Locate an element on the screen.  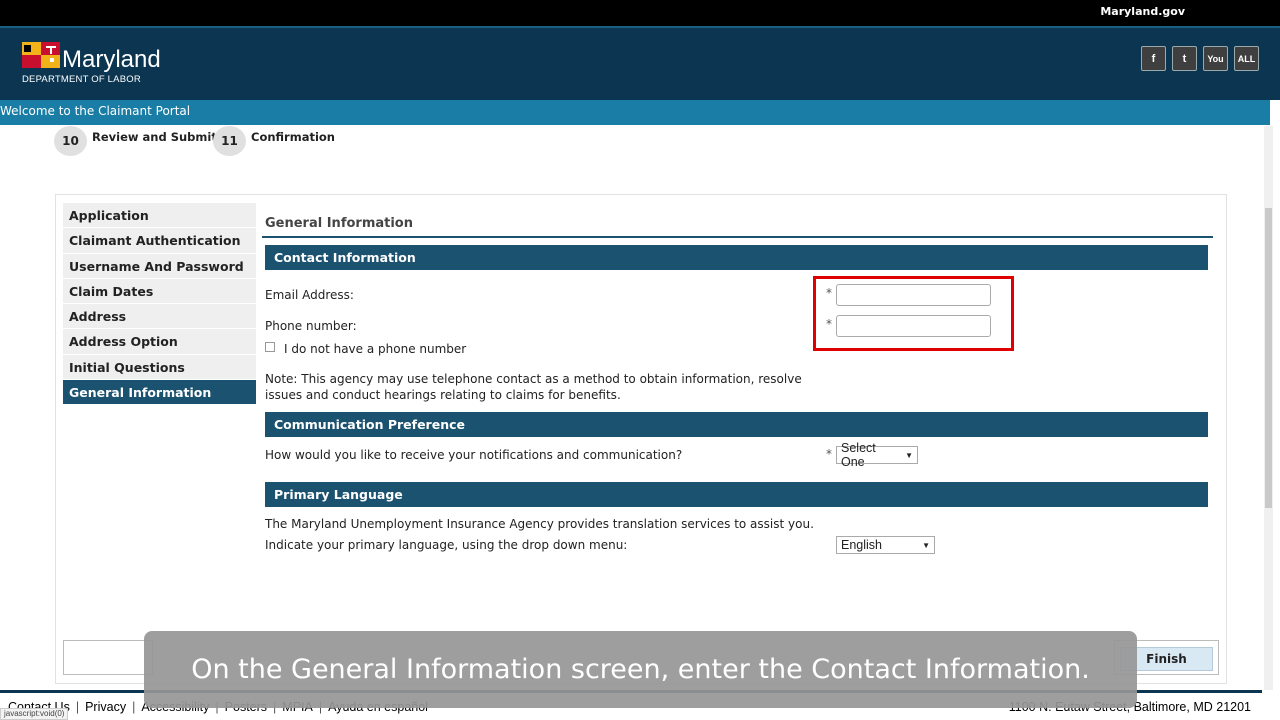
footer-link-privacy: Privacy is located at coordinates (105, 707).